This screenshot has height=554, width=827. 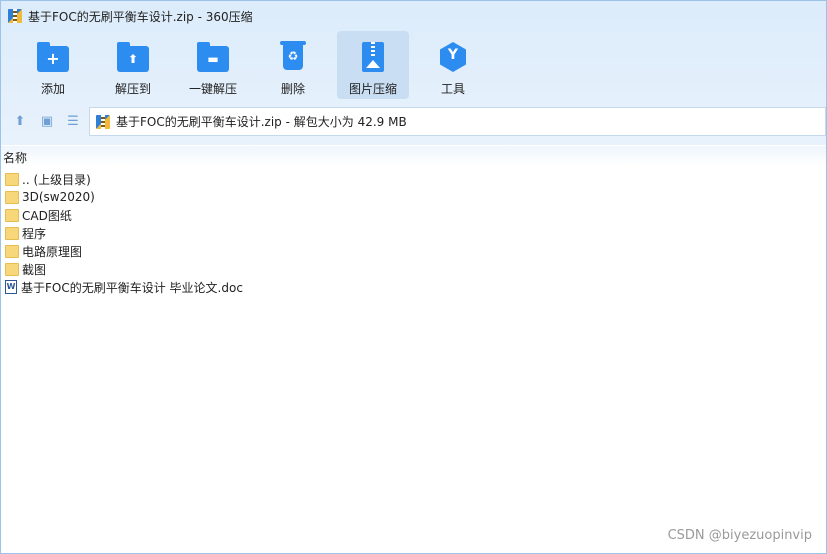 I want to click on column-name-header: 名称, so click(x=15, y=157).